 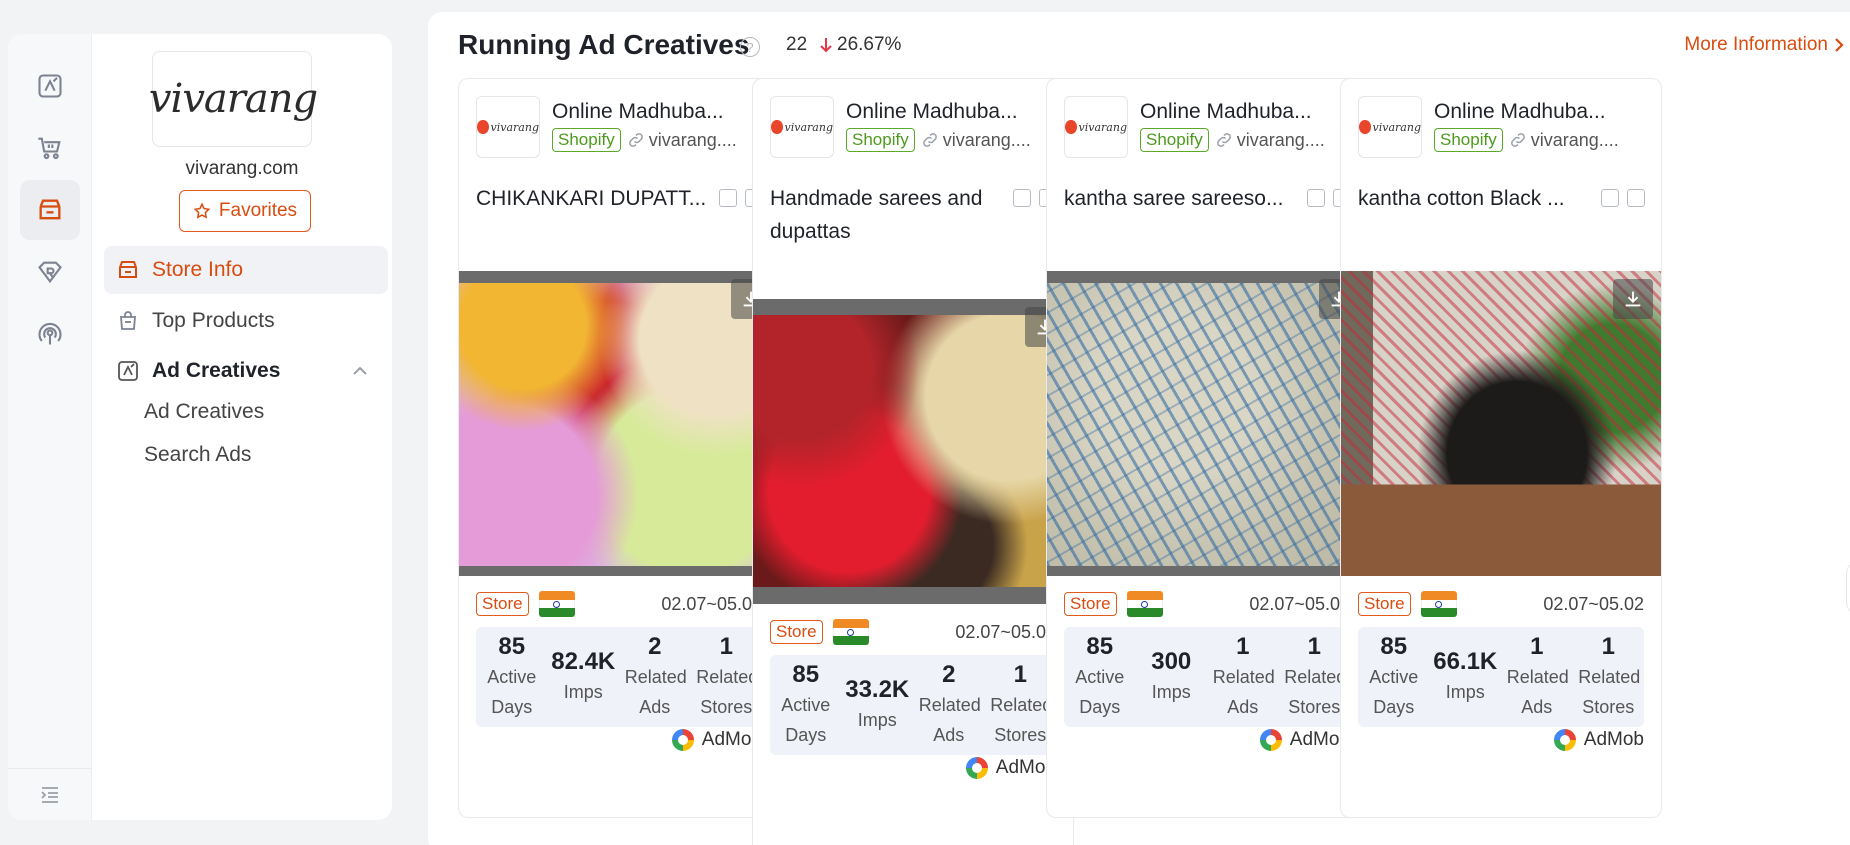 I want to click on more-information-label: More Information, so click(x=1756, y=44).